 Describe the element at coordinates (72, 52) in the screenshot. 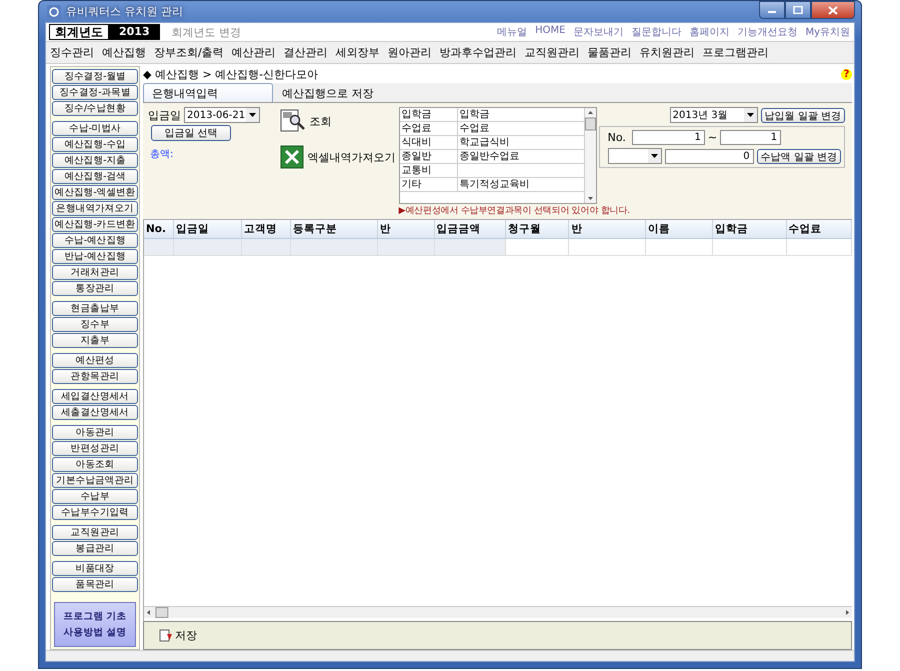

I see `menu-item: 징수관리` at that location.